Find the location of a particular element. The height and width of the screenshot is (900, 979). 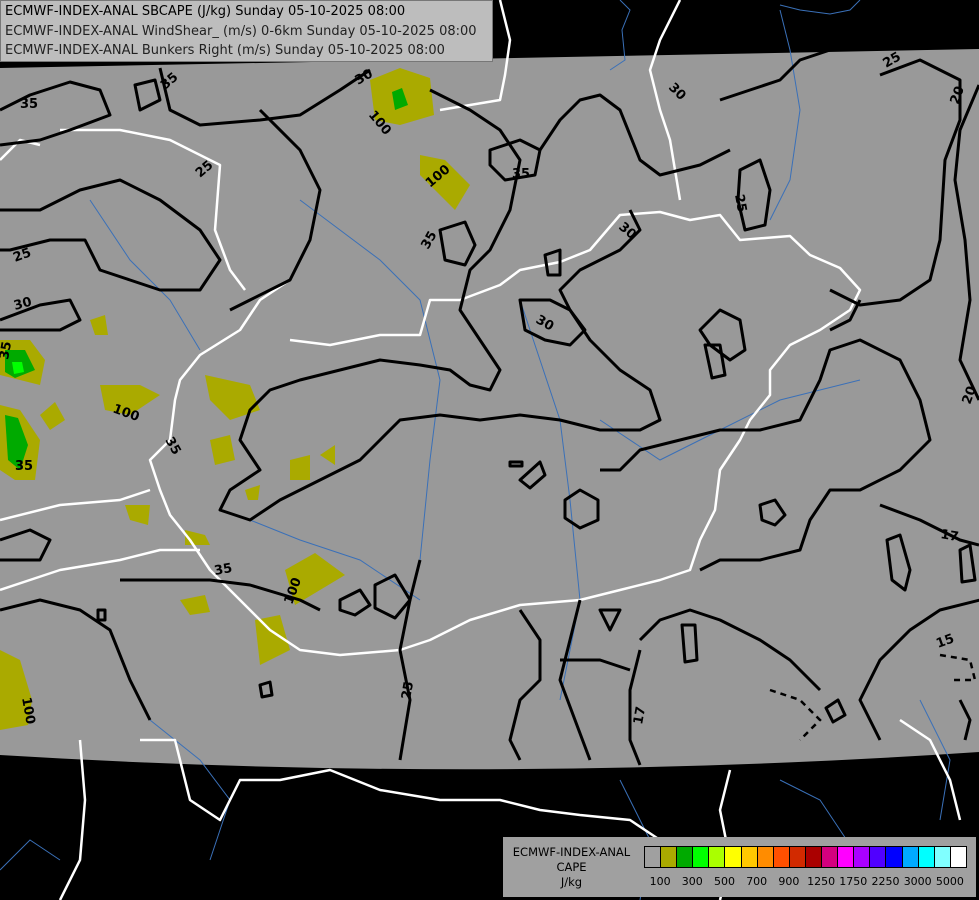

cape-500-areas is located at coordinates (18, 368).